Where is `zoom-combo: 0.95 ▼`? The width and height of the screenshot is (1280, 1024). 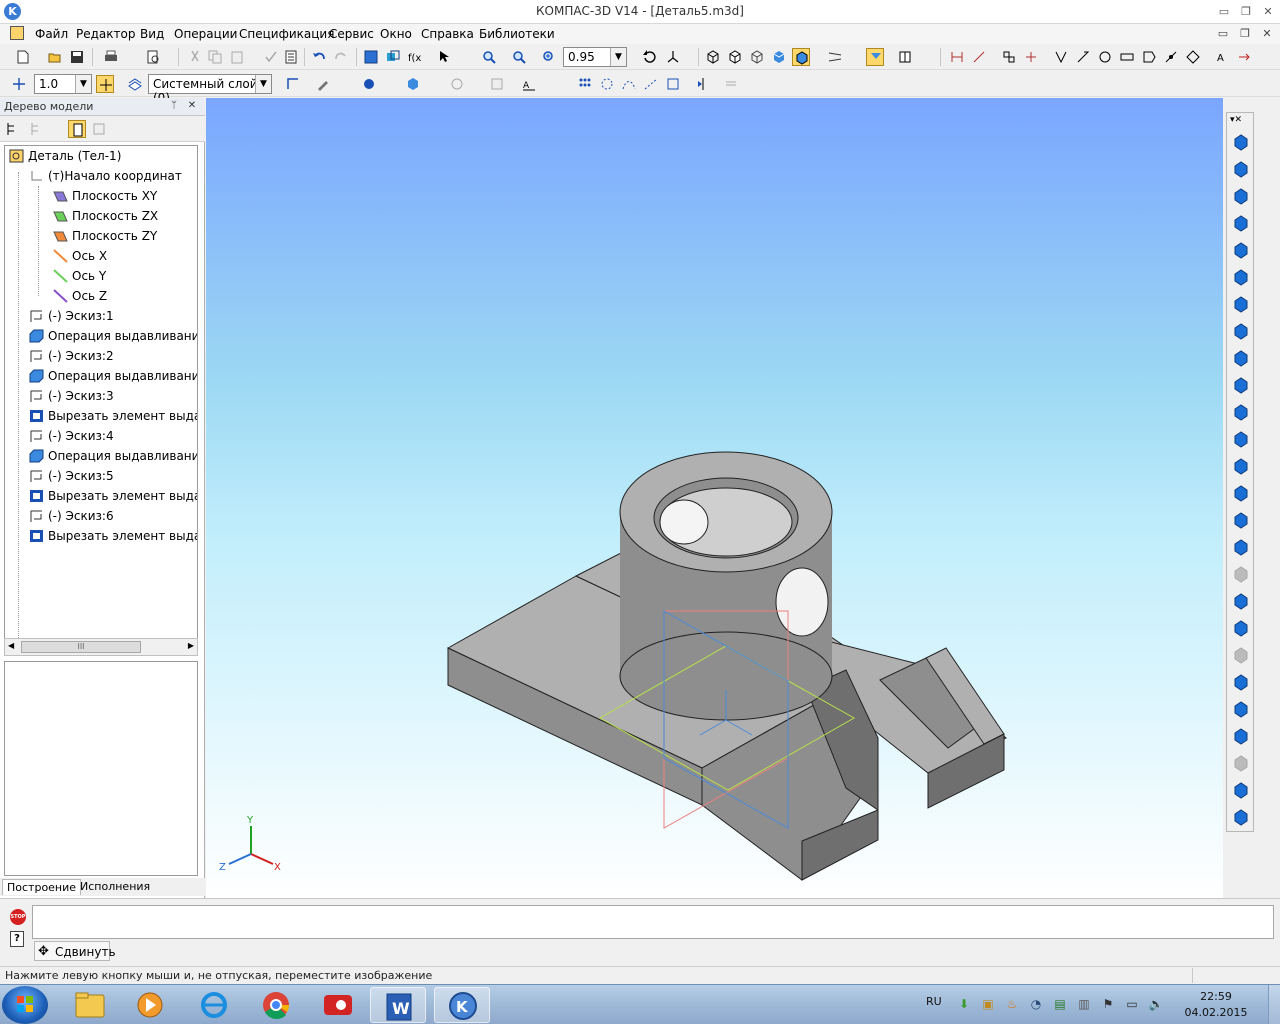 zoom-combo: 0.95 ▼ is located at coordinates (595, 57).